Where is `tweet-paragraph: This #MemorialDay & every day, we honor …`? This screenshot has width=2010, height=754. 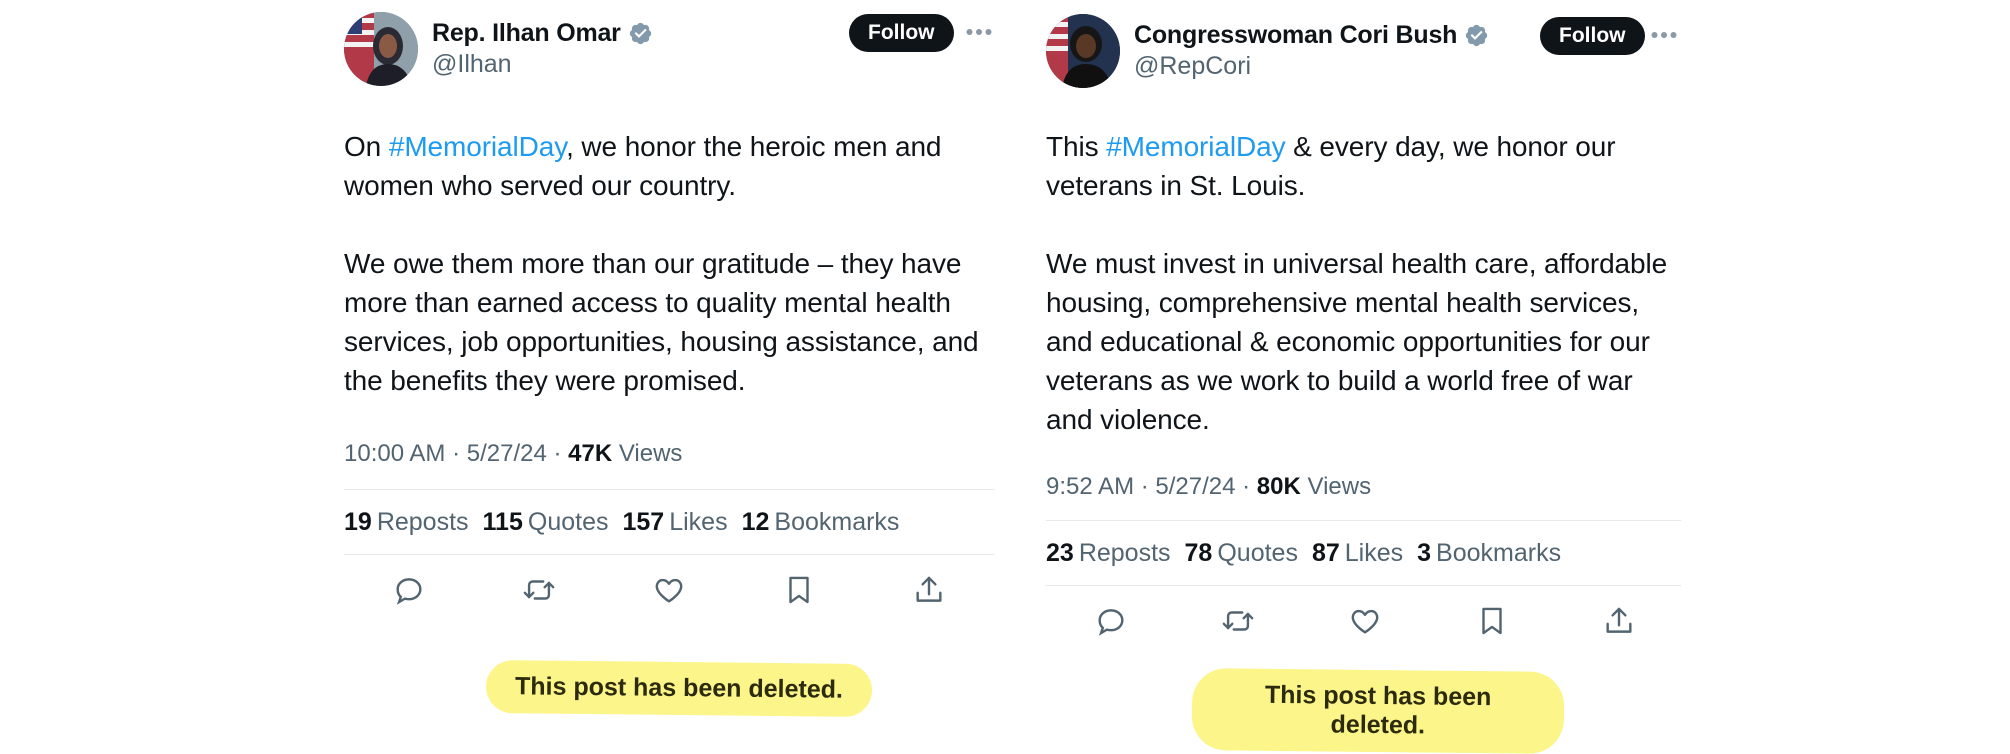 tweet-paragraph: This #MemorialDay & every day, we honor … is located at coordinates (1363, 166).